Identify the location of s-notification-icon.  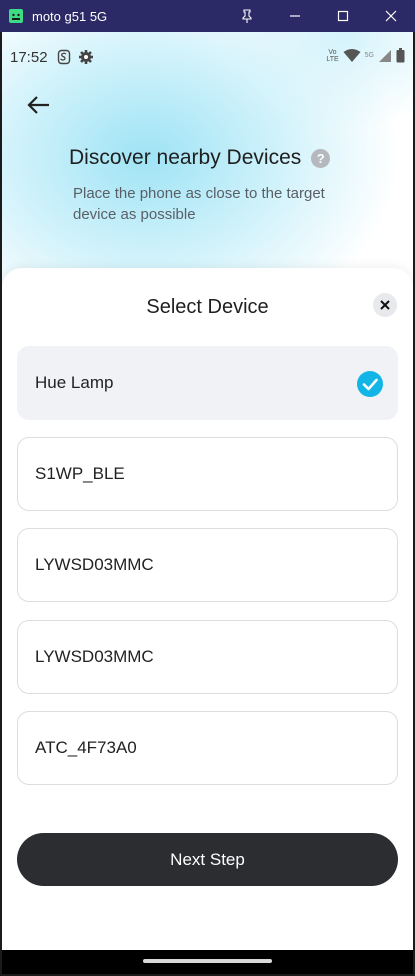
(63, 57).